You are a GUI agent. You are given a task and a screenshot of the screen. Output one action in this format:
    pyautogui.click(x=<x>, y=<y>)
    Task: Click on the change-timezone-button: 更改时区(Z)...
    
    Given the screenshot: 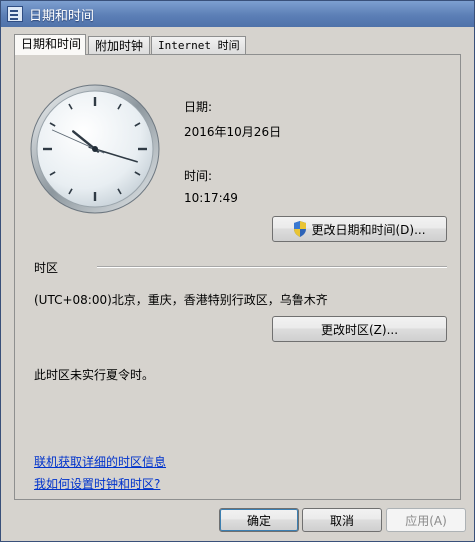 What is the action you would take?
    pyautogui.click(x=359, y=329)
    